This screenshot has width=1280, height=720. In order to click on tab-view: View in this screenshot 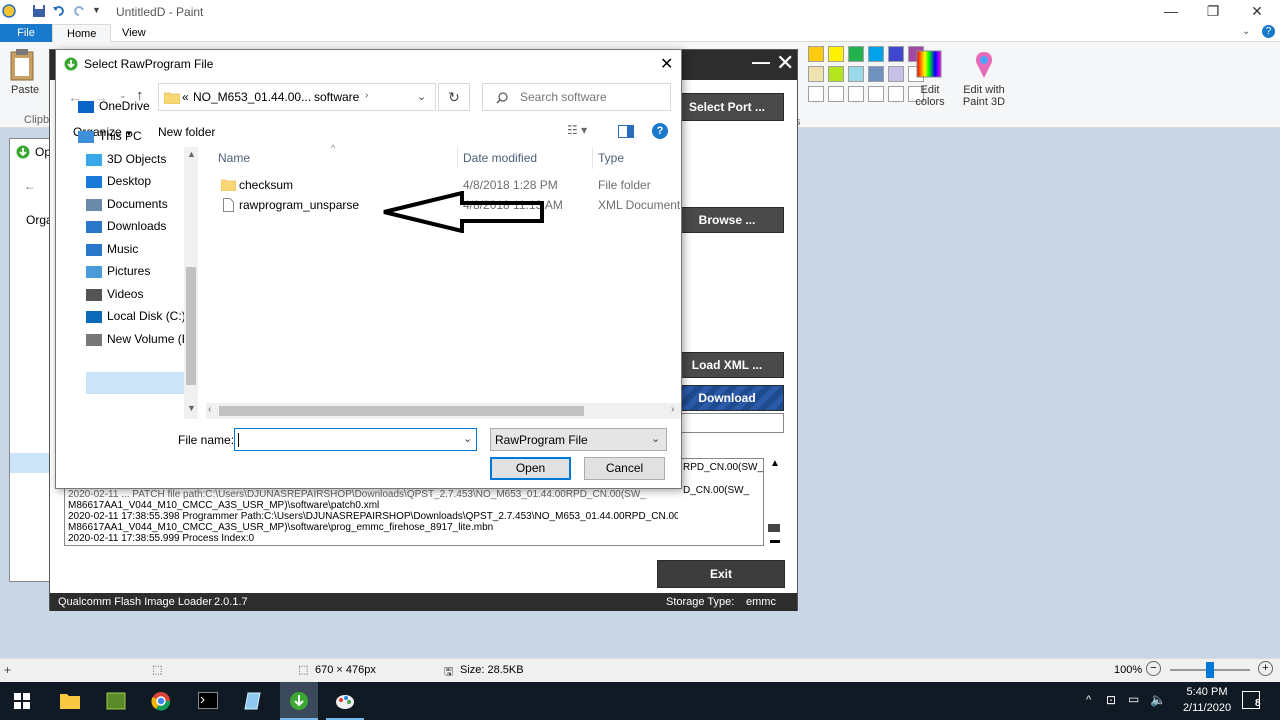, I will do `click(134, 33)`.